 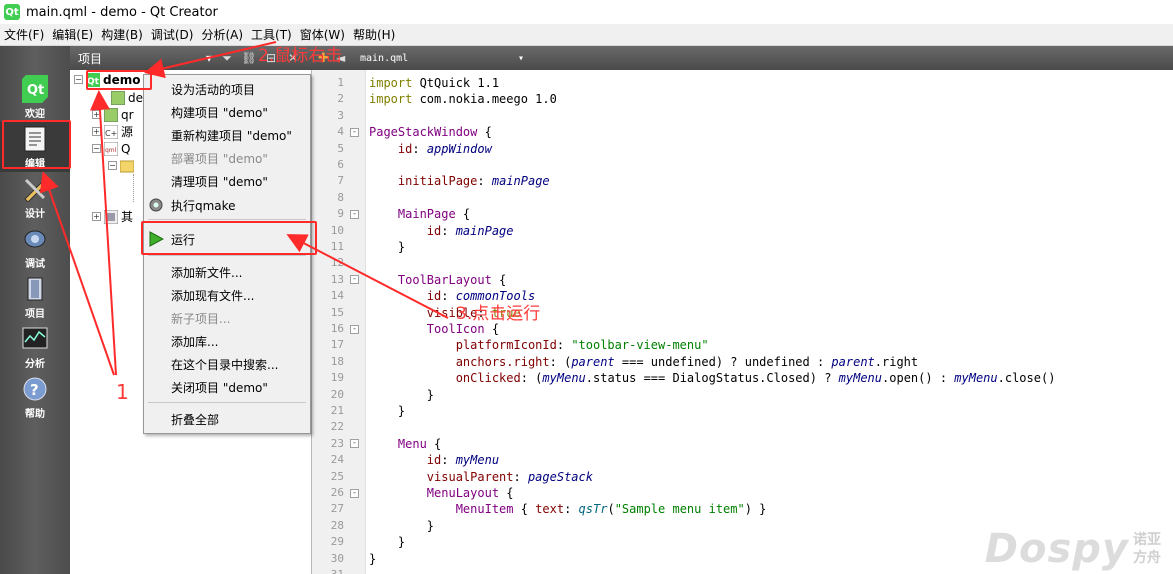 What do you see at coordinates (1147, 540) in the screenshot?
I see `watermark-chinese-line: 诺亚` at bounding box center [1147, 540].